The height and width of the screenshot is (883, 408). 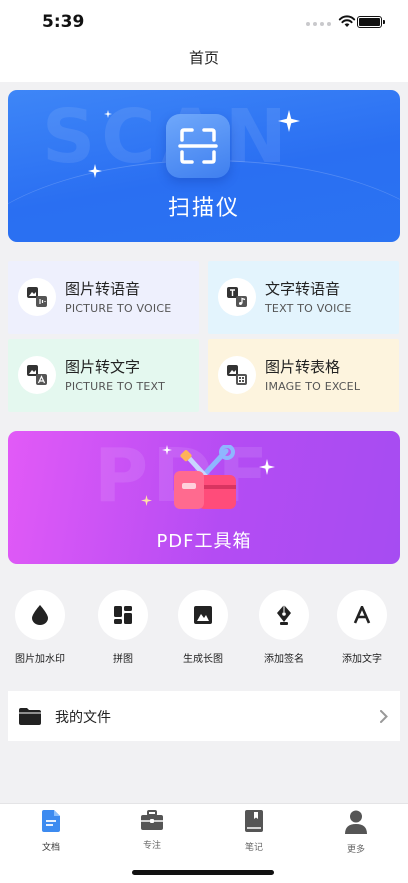 I want to click on tool-long-image: 生成长图, so click(x=203, y=627).